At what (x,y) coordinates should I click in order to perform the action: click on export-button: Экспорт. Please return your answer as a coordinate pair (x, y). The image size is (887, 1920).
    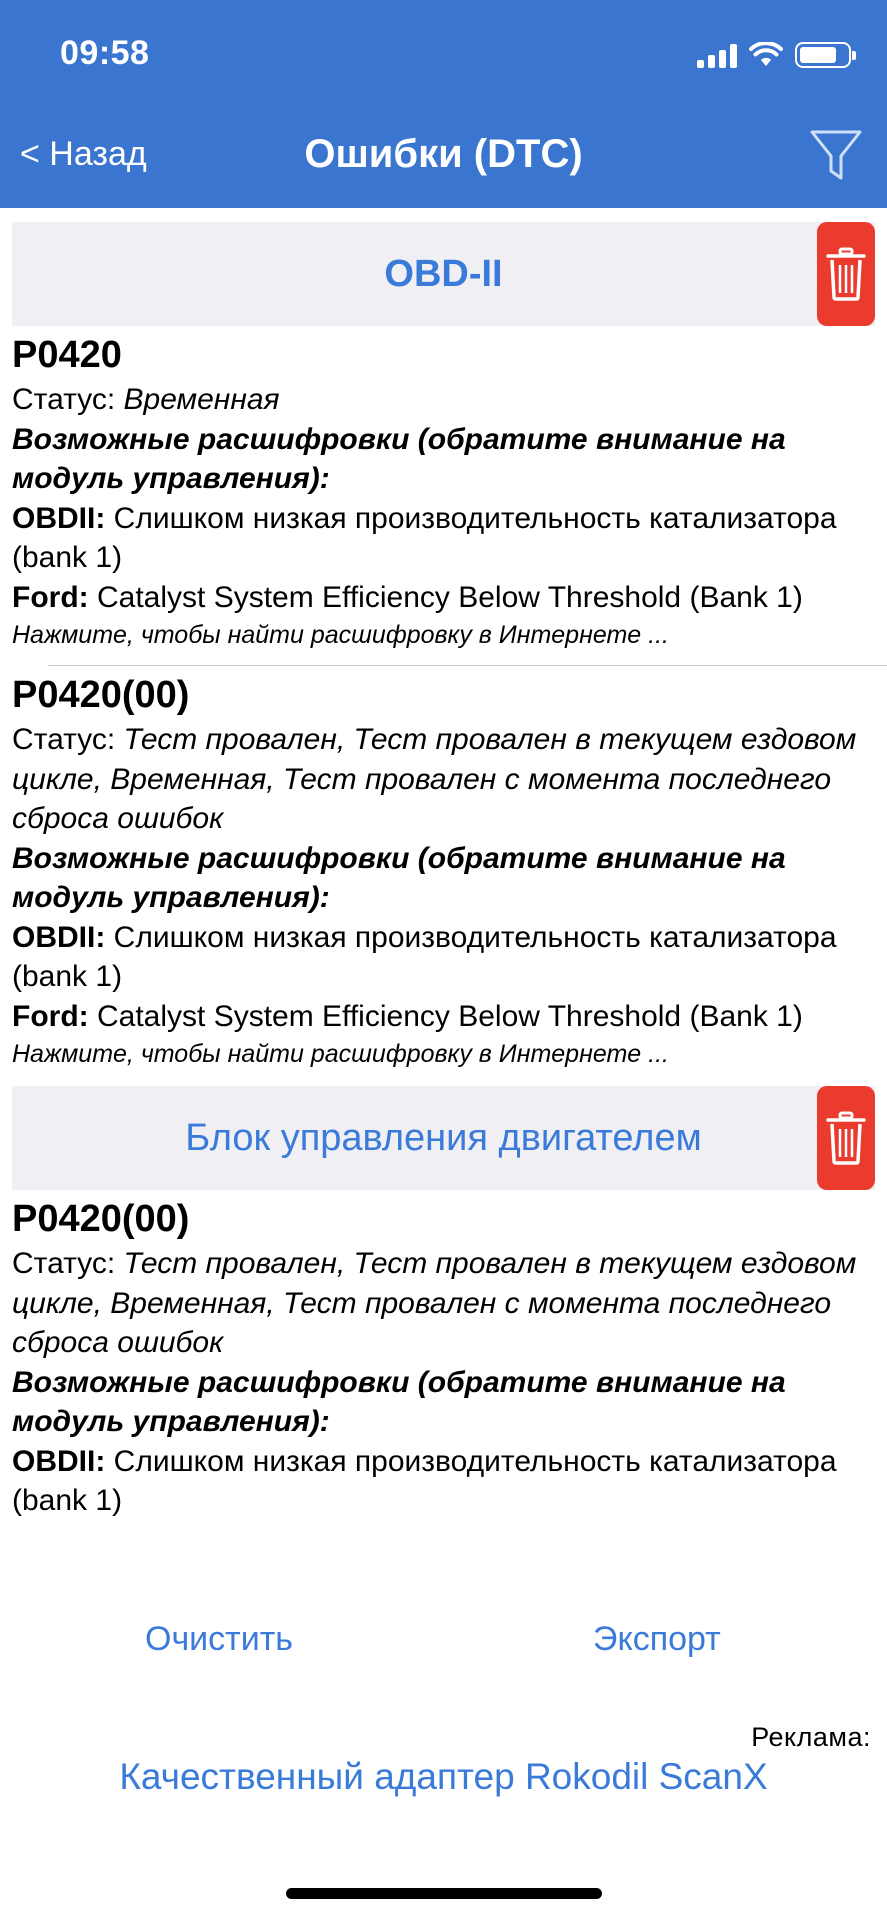
    Looking at the image, I should click on (657, 1639).